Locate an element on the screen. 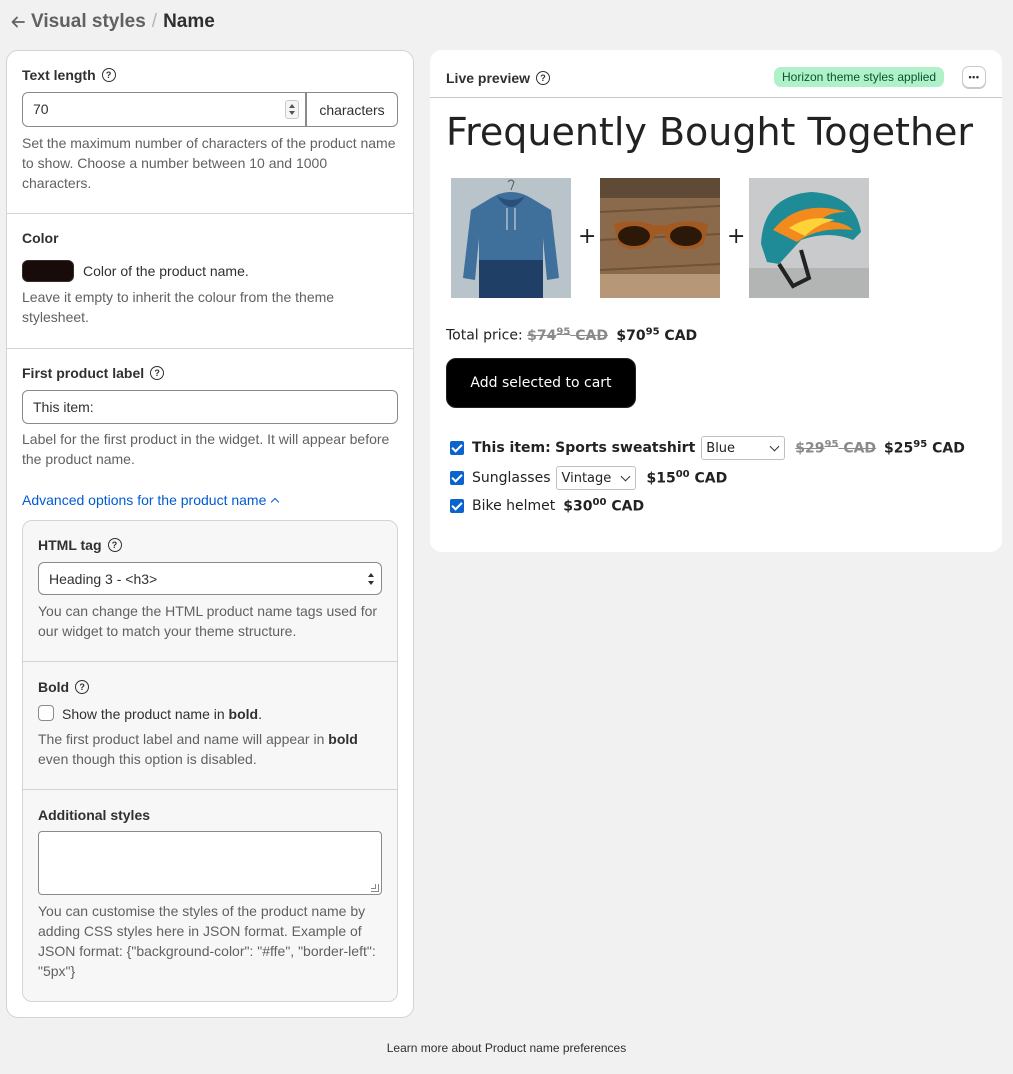 The image size is (1013, 1074). variant-select: Blue is located at coordinates (743, 448).